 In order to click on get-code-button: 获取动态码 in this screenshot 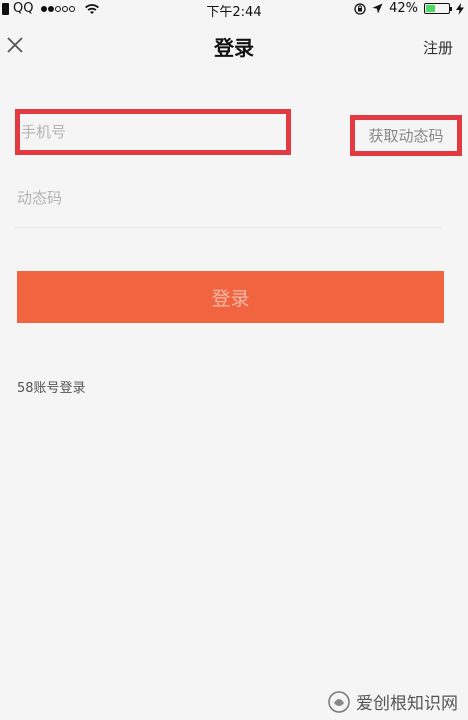, I will do `click(406, 135)`.